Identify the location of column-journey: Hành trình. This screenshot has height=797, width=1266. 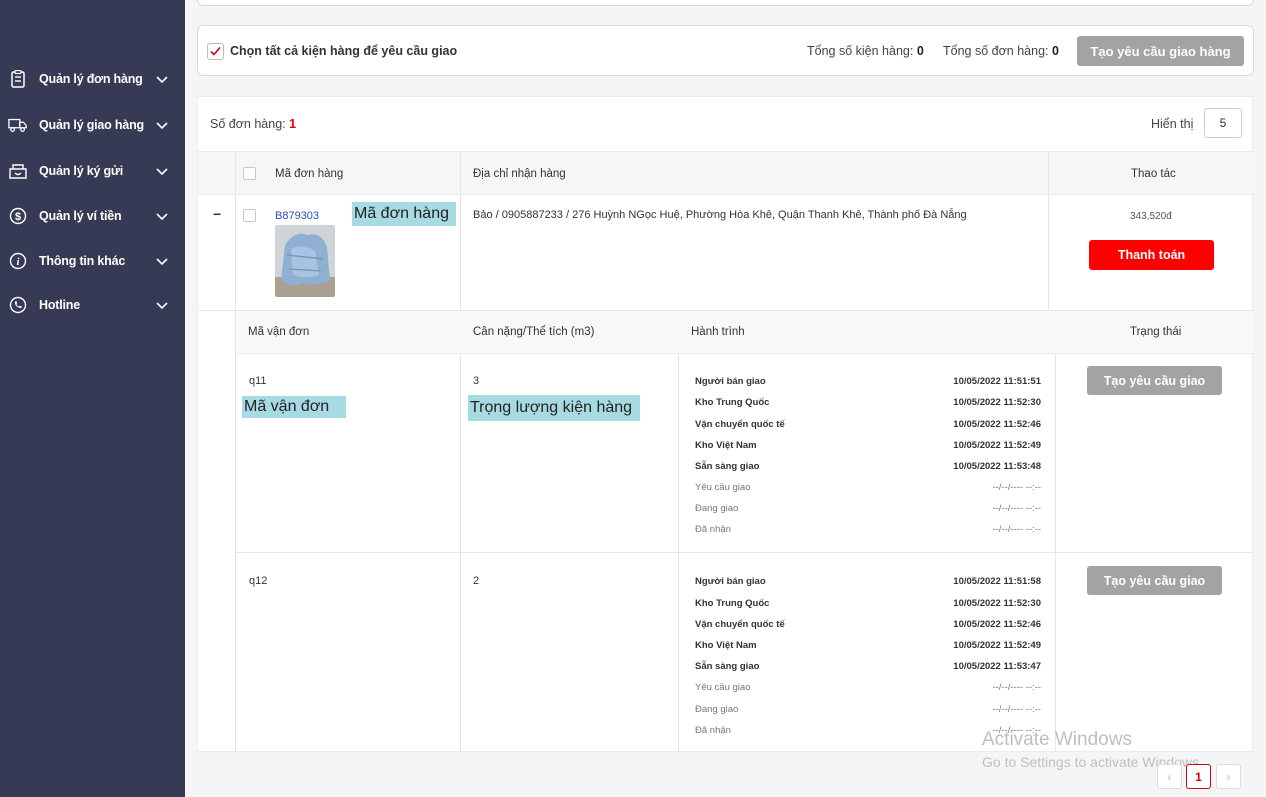
(718, 332).